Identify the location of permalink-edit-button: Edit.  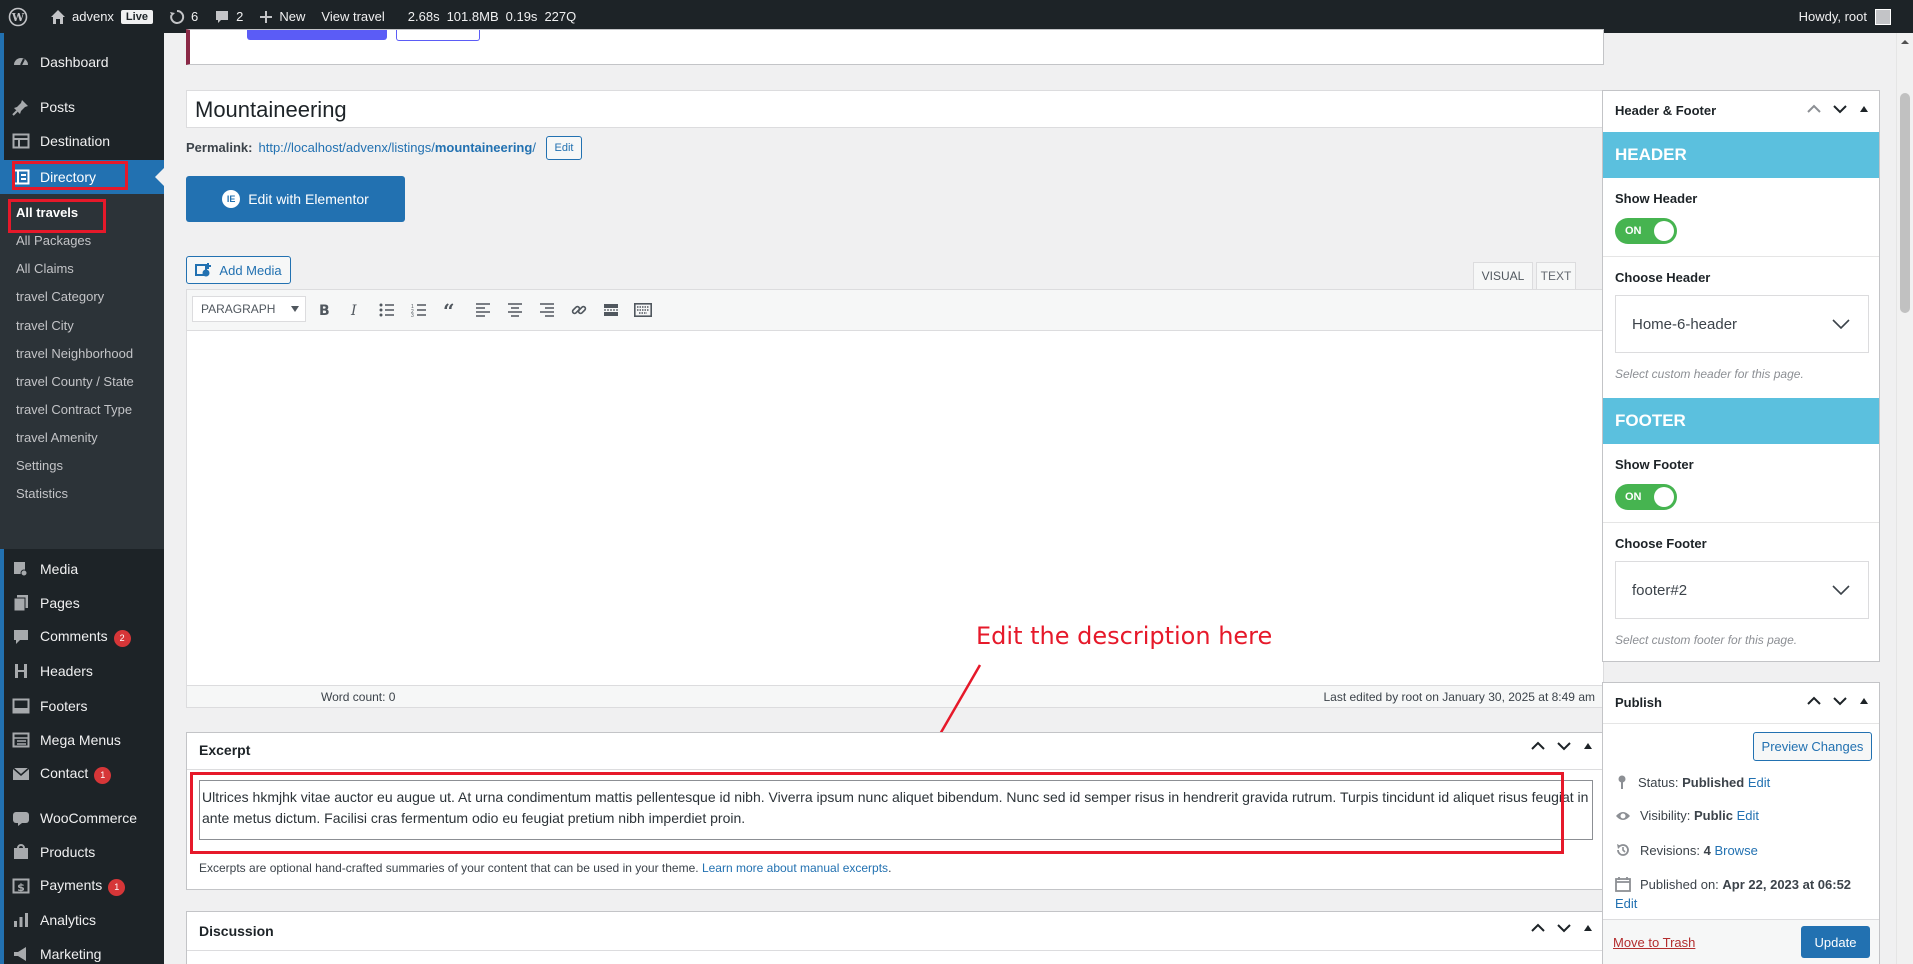
(564, 148).